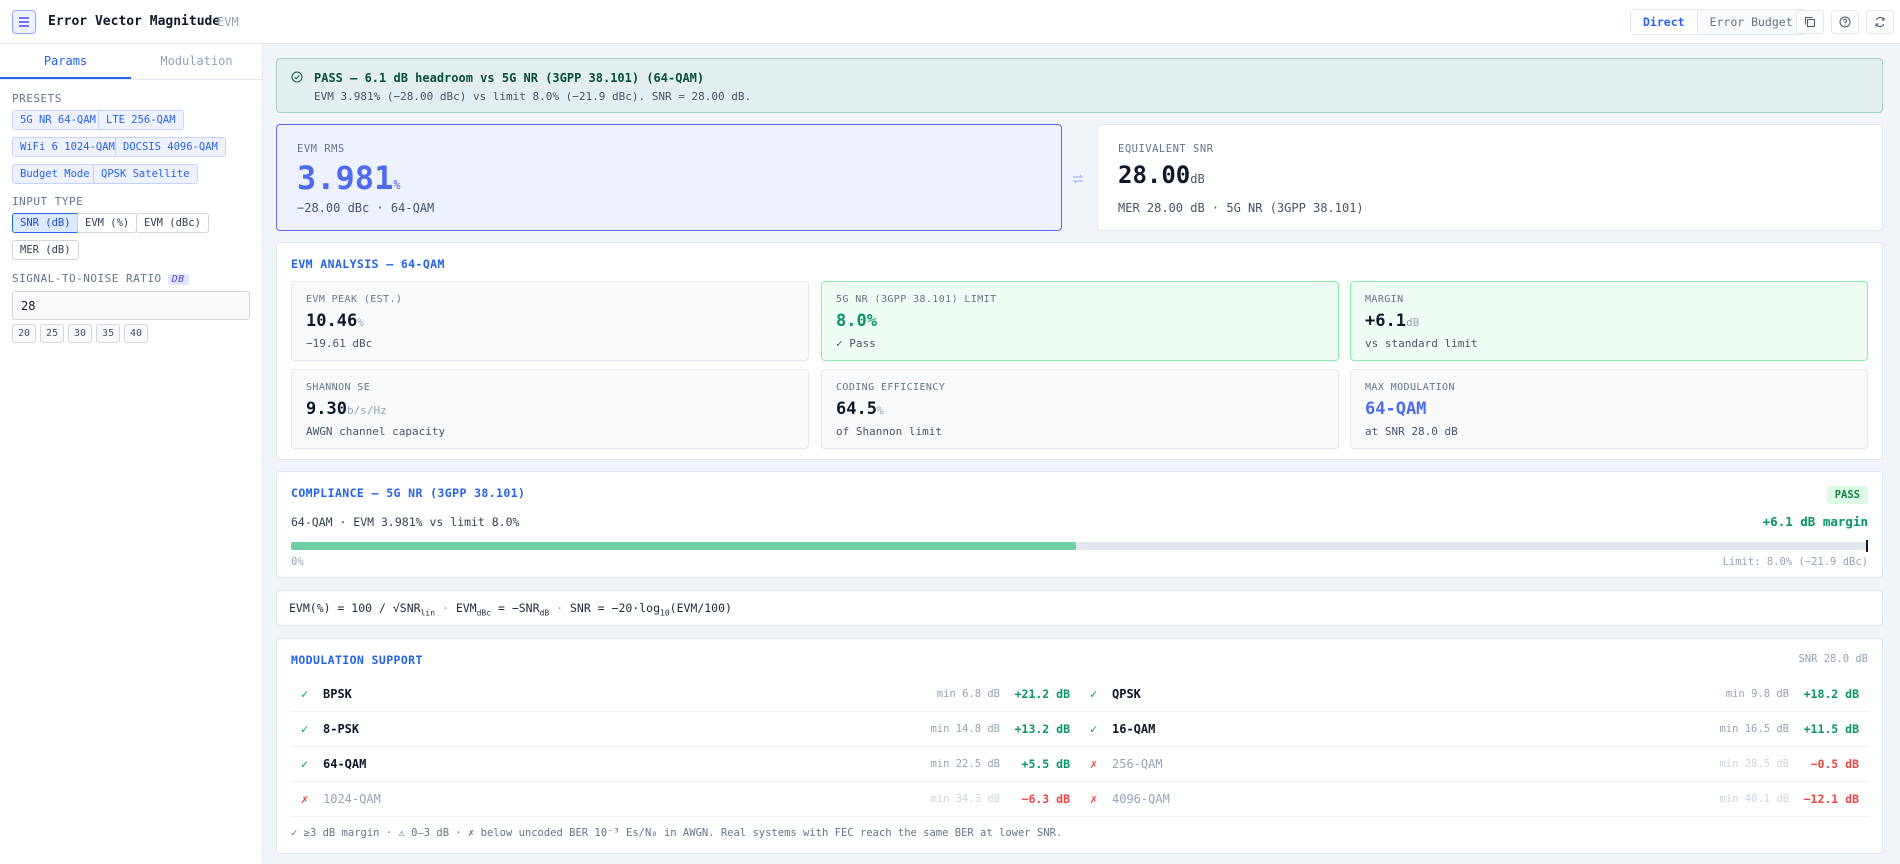 The height and width of the screenshot is (864, 1900). I want to click on input-type-mer: MER (dB), so click(45, 250).